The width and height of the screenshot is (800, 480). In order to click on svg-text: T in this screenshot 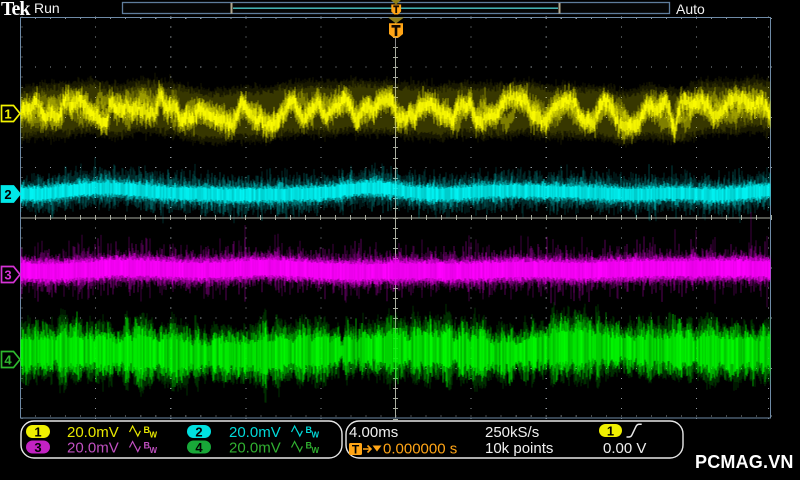, I will do `click(356, 450)`.